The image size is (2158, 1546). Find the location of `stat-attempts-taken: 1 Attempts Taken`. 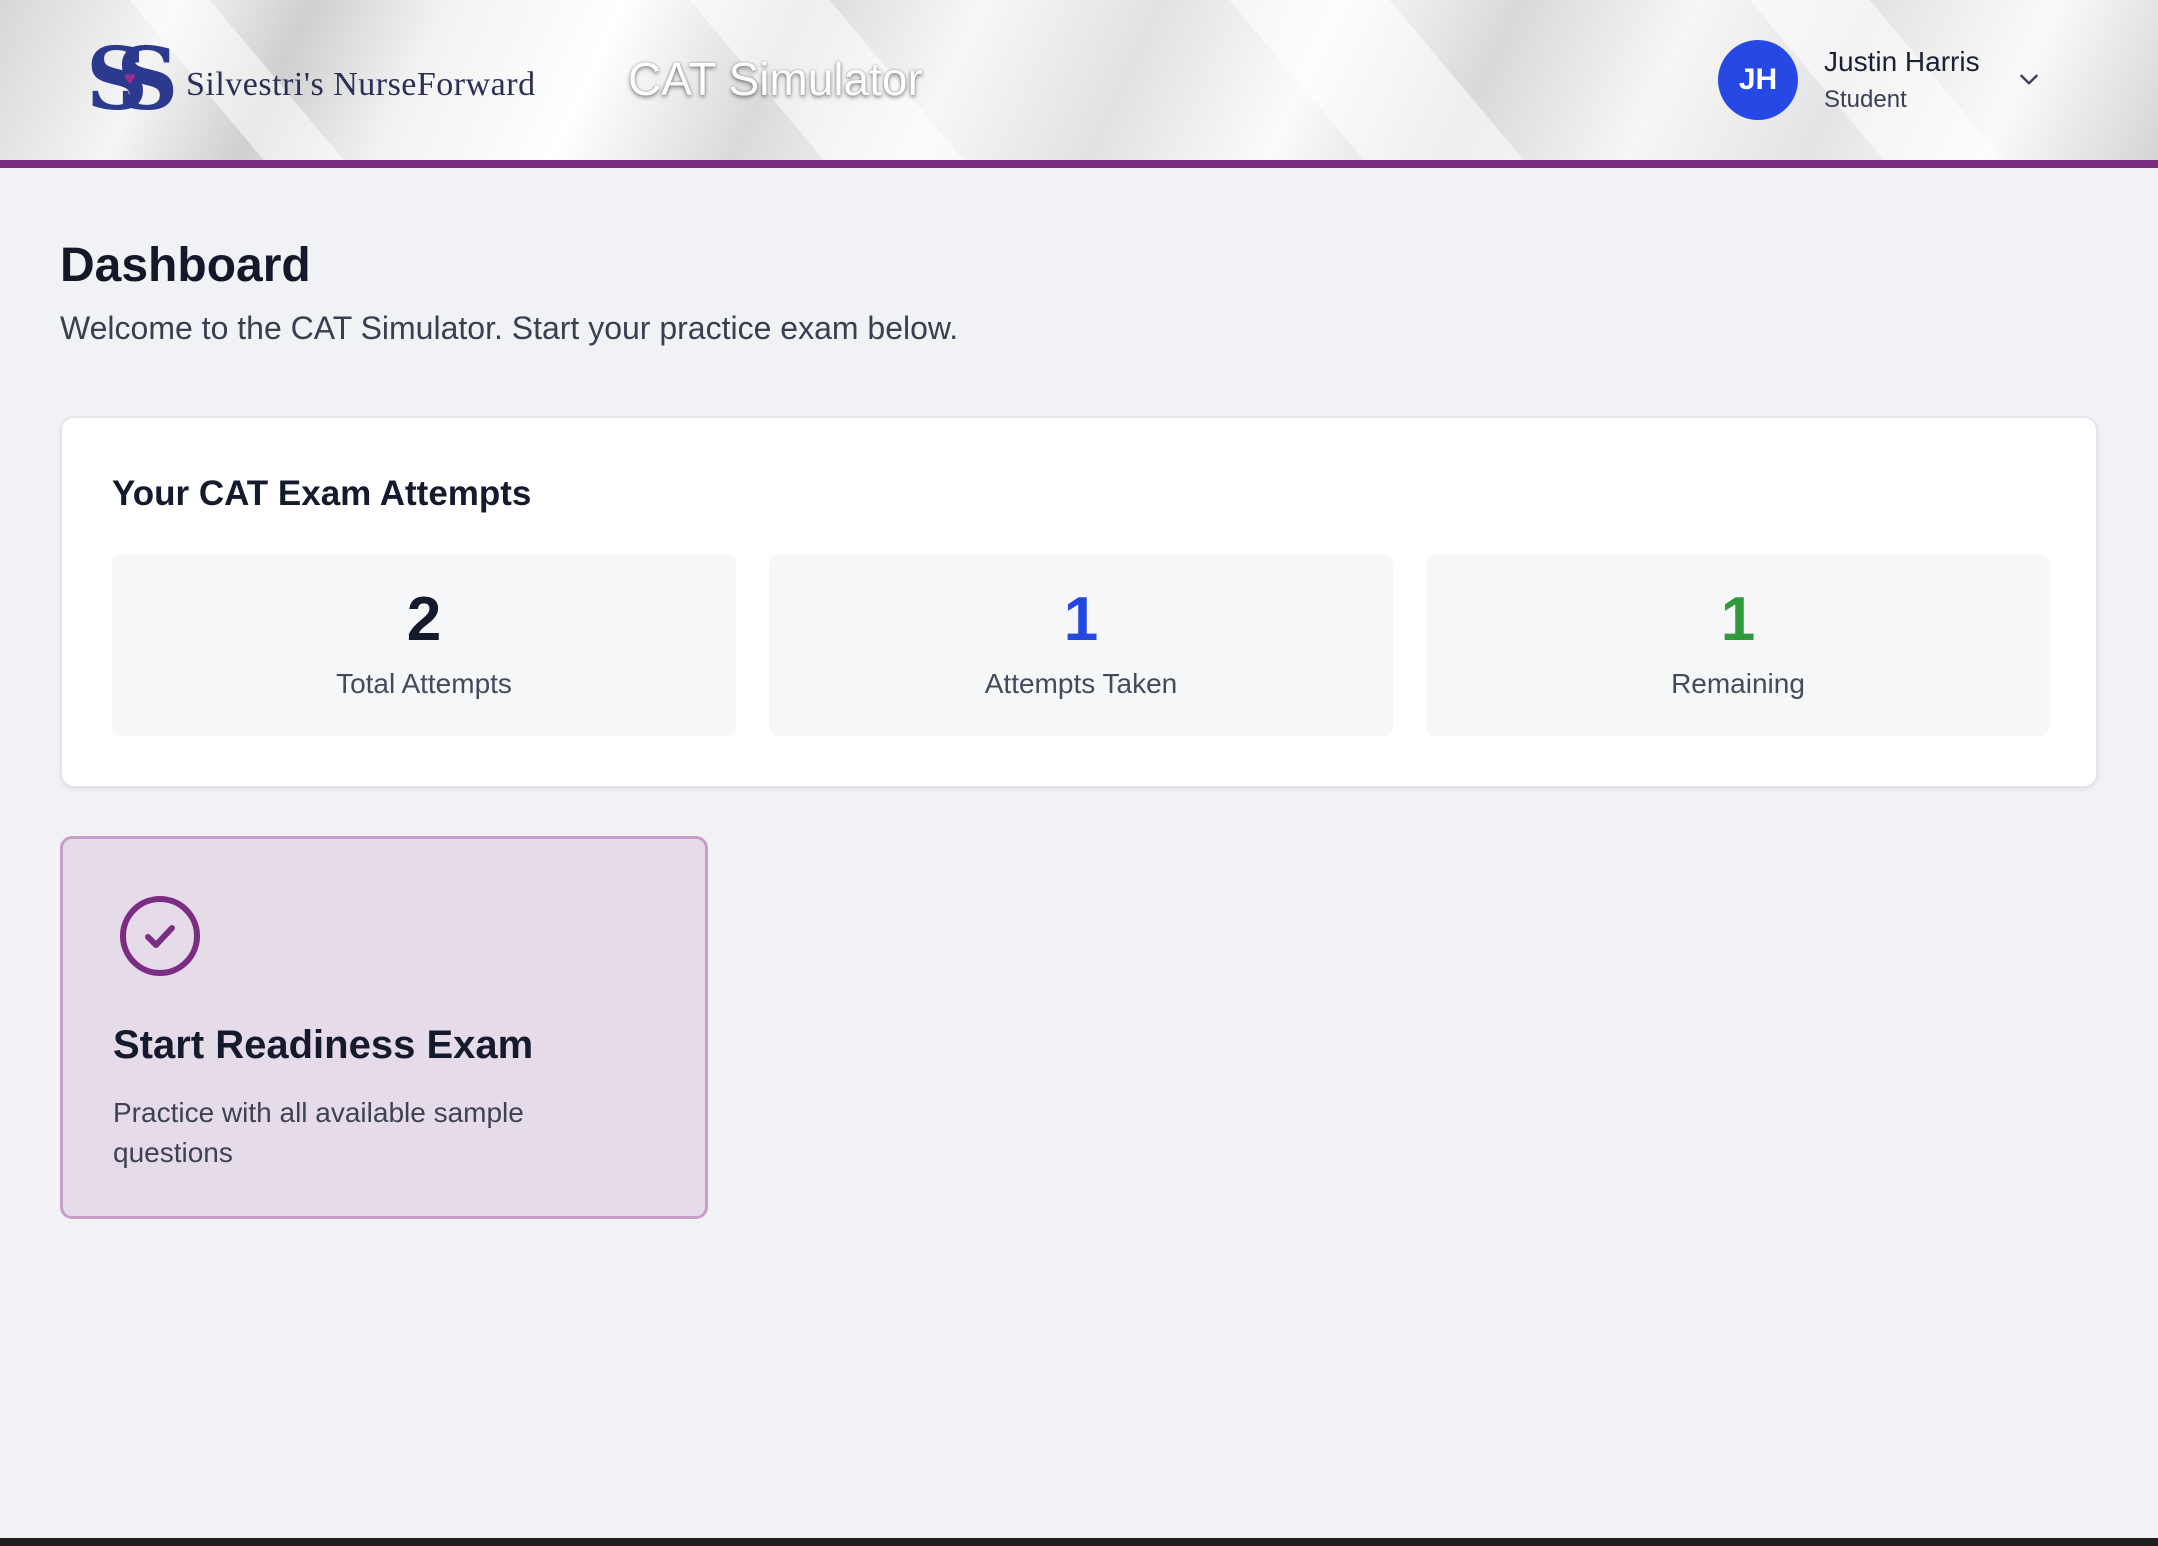

stat-attempts-taken: 1 Attempts Taken is located at coordinates (1081, 645).